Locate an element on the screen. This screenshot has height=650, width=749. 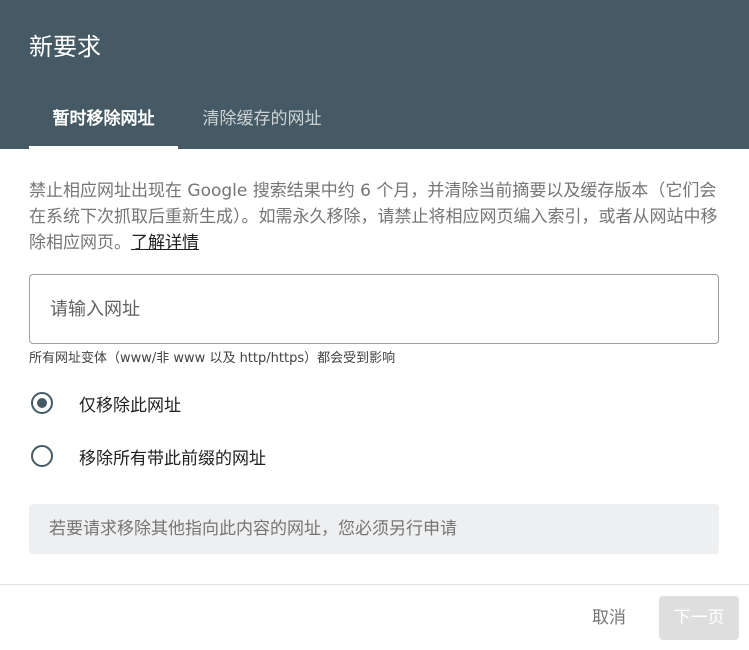
next-button: 下一页 is located at coordinates (699, 618).